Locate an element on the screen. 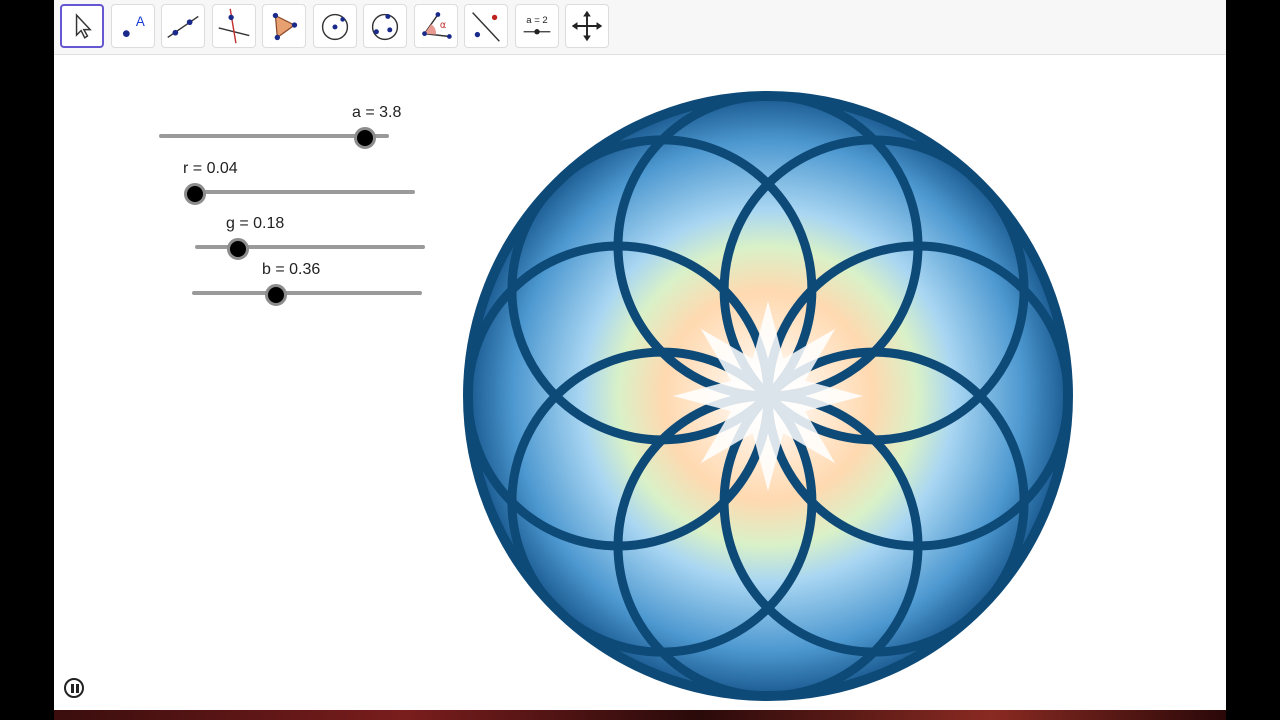  circle-center-icon is located at coordinates (335, 27).